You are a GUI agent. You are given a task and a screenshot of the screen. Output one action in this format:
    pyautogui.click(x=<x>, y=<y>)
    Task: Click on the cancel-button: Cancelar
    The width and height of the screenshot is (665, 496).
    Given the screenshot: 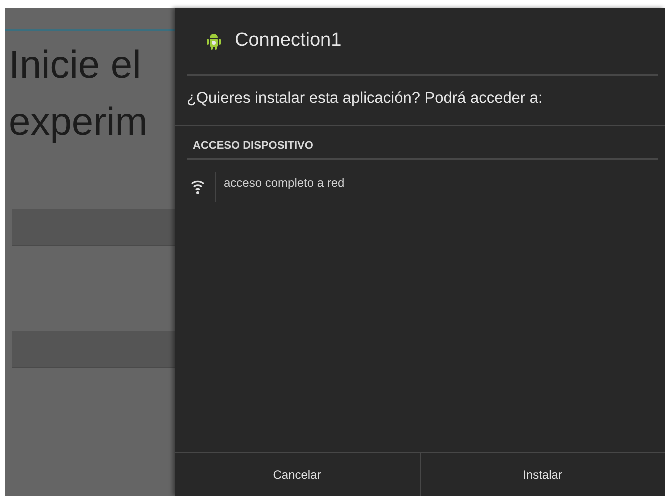 What is the action you would take?
    pyautogui.click(x=297, y=474)
    